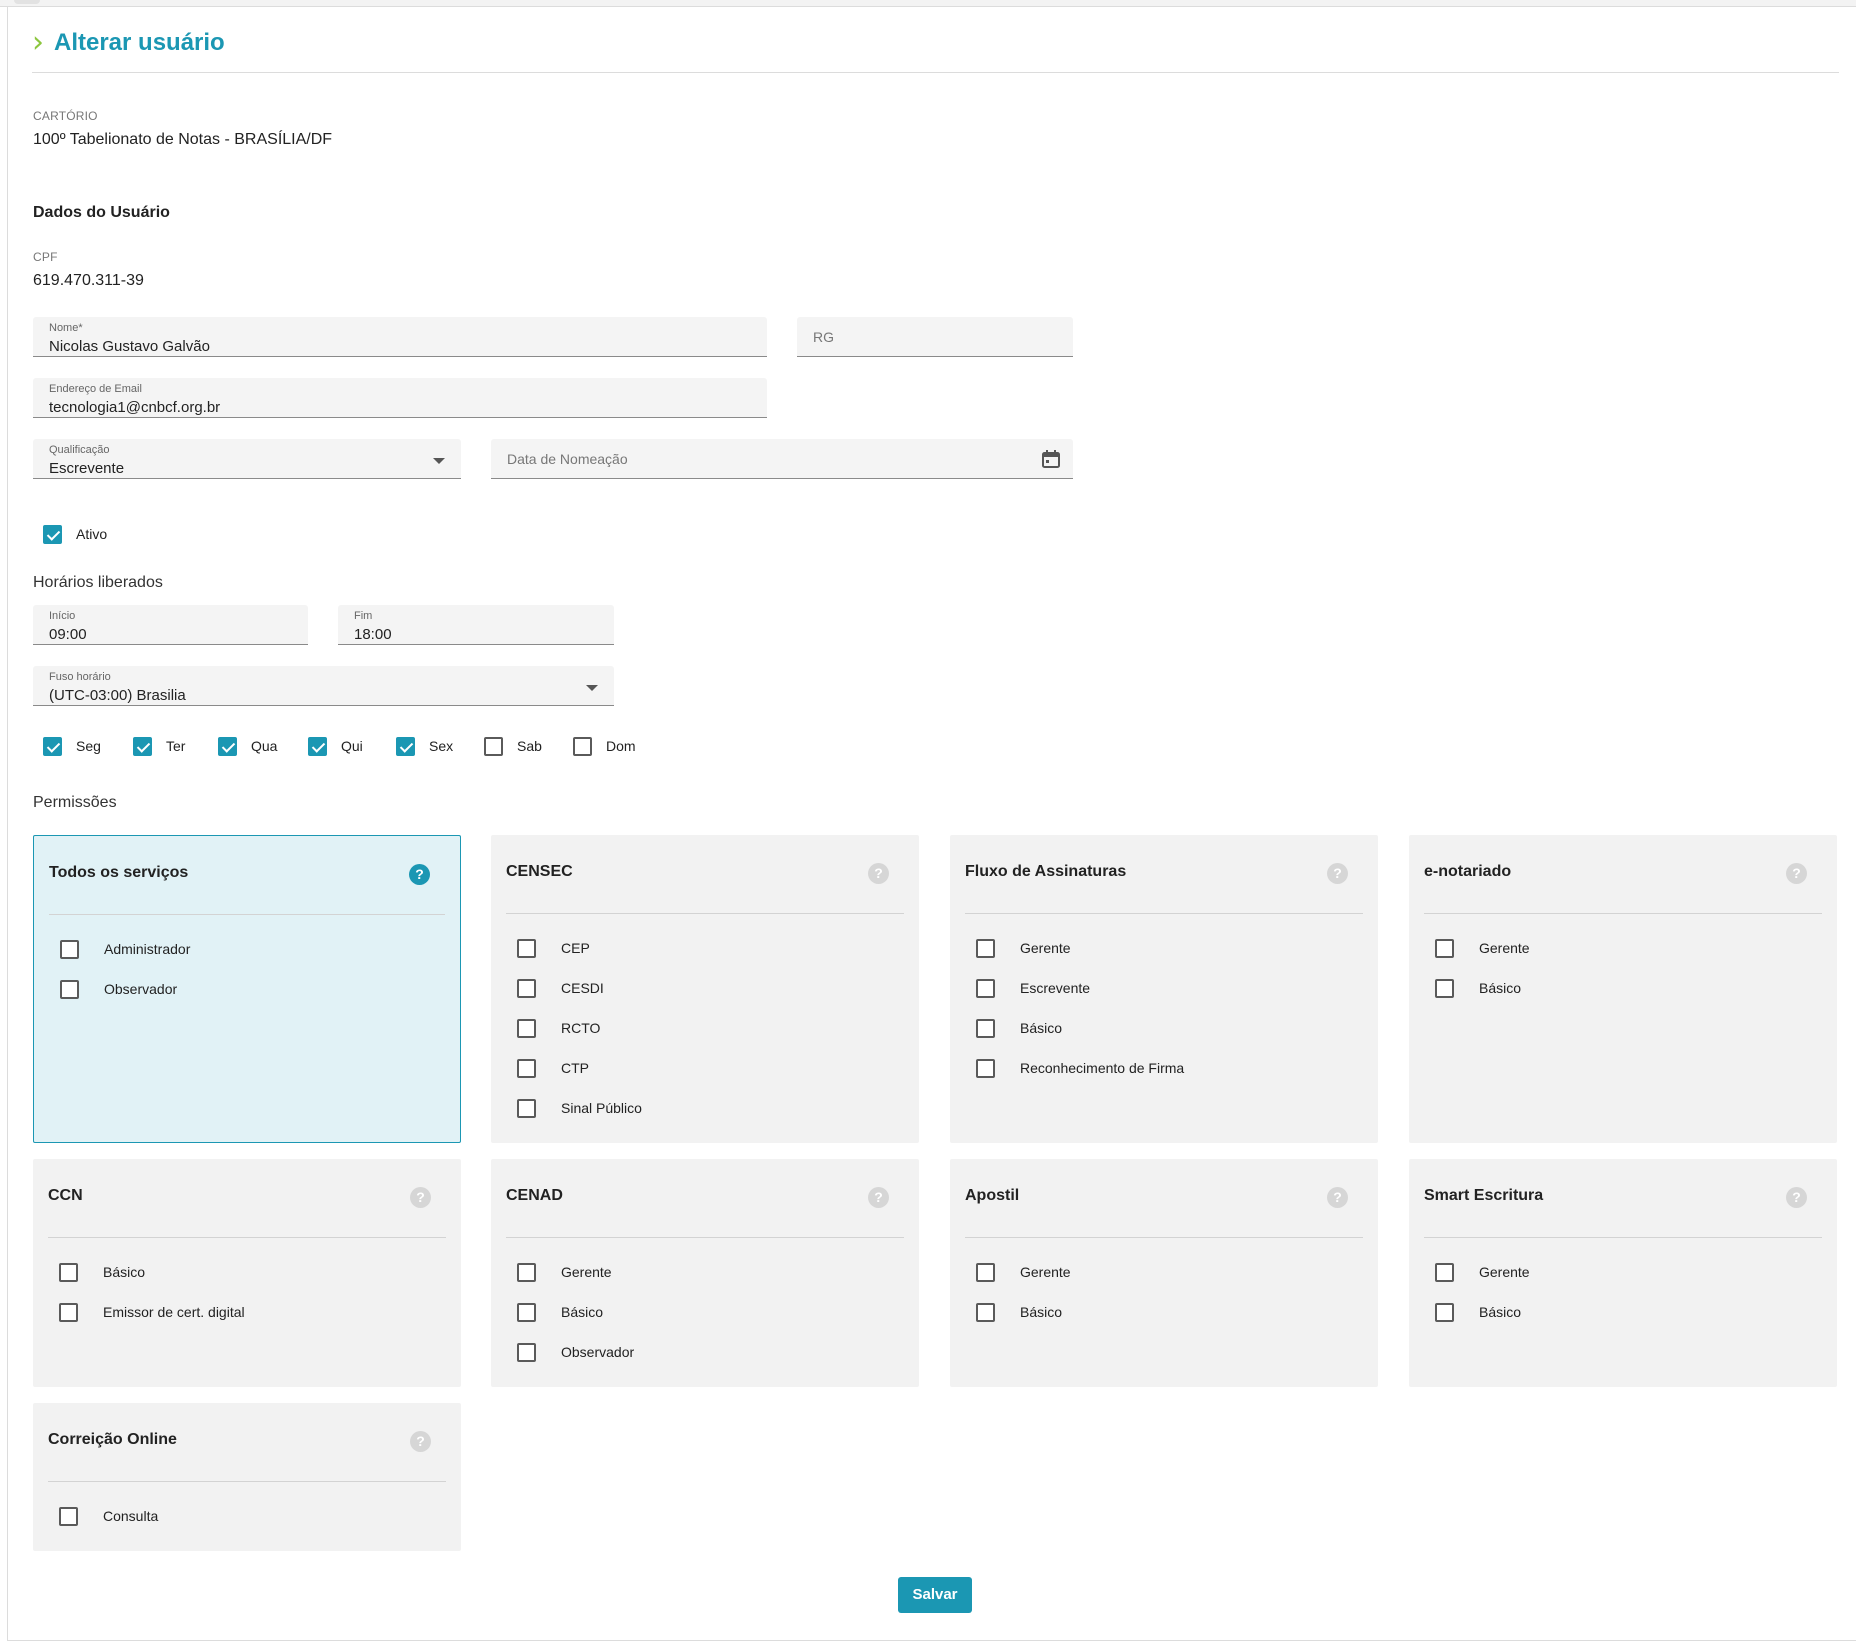 The width and height of the screenshot is (1856, 1646). What do you see at coordinates (65, 116) in the screenshot?
I see `cartorio-label: CARTÓRIO` at bounding box center [65, 116].